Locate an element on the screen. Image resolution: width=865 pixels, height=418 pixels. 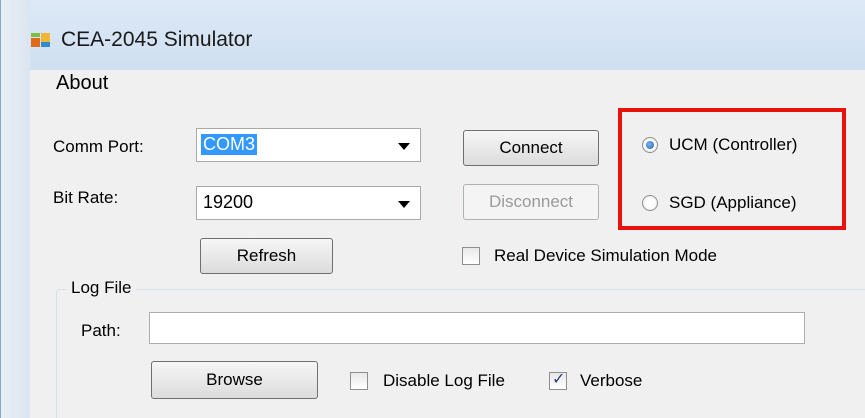
real-device-checkbox is located at coordinates (471, 256).